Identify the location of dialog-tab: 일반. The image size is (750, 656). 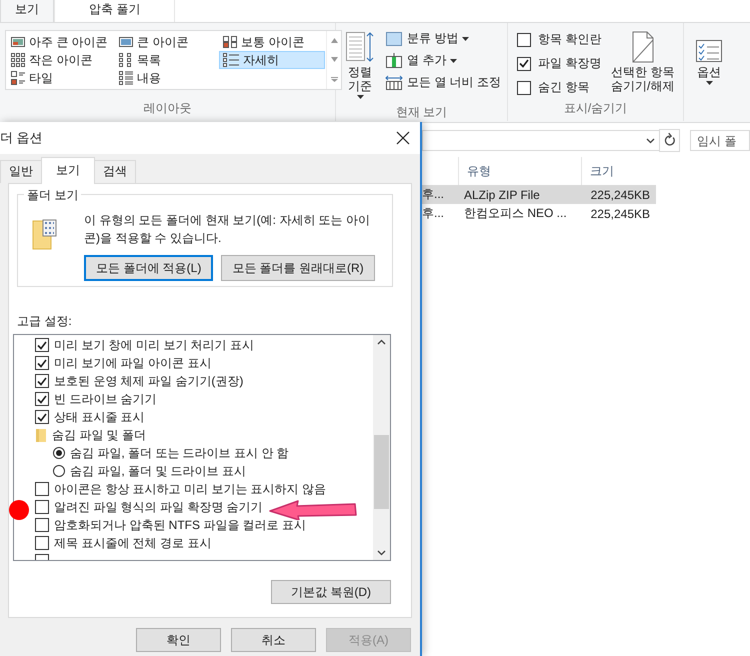
(21, 171).